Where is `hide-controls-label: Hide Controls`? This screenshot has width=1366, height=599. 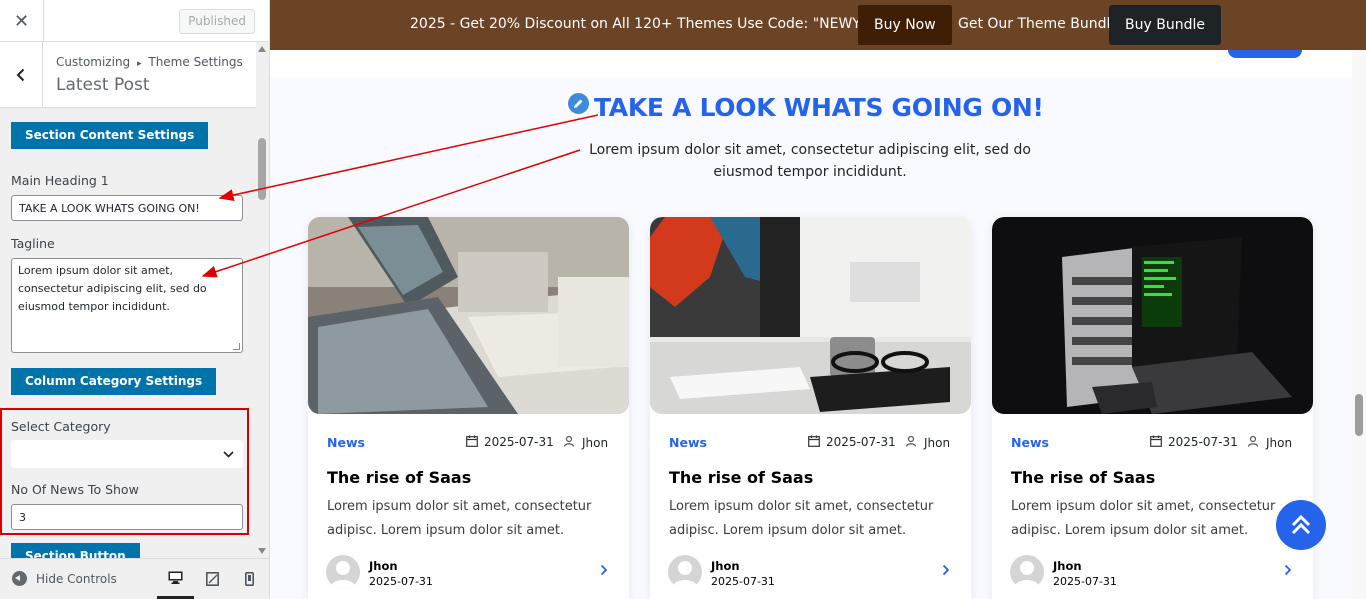 hide-controls-label: Hide Controls is located at coordinates (76, 578).